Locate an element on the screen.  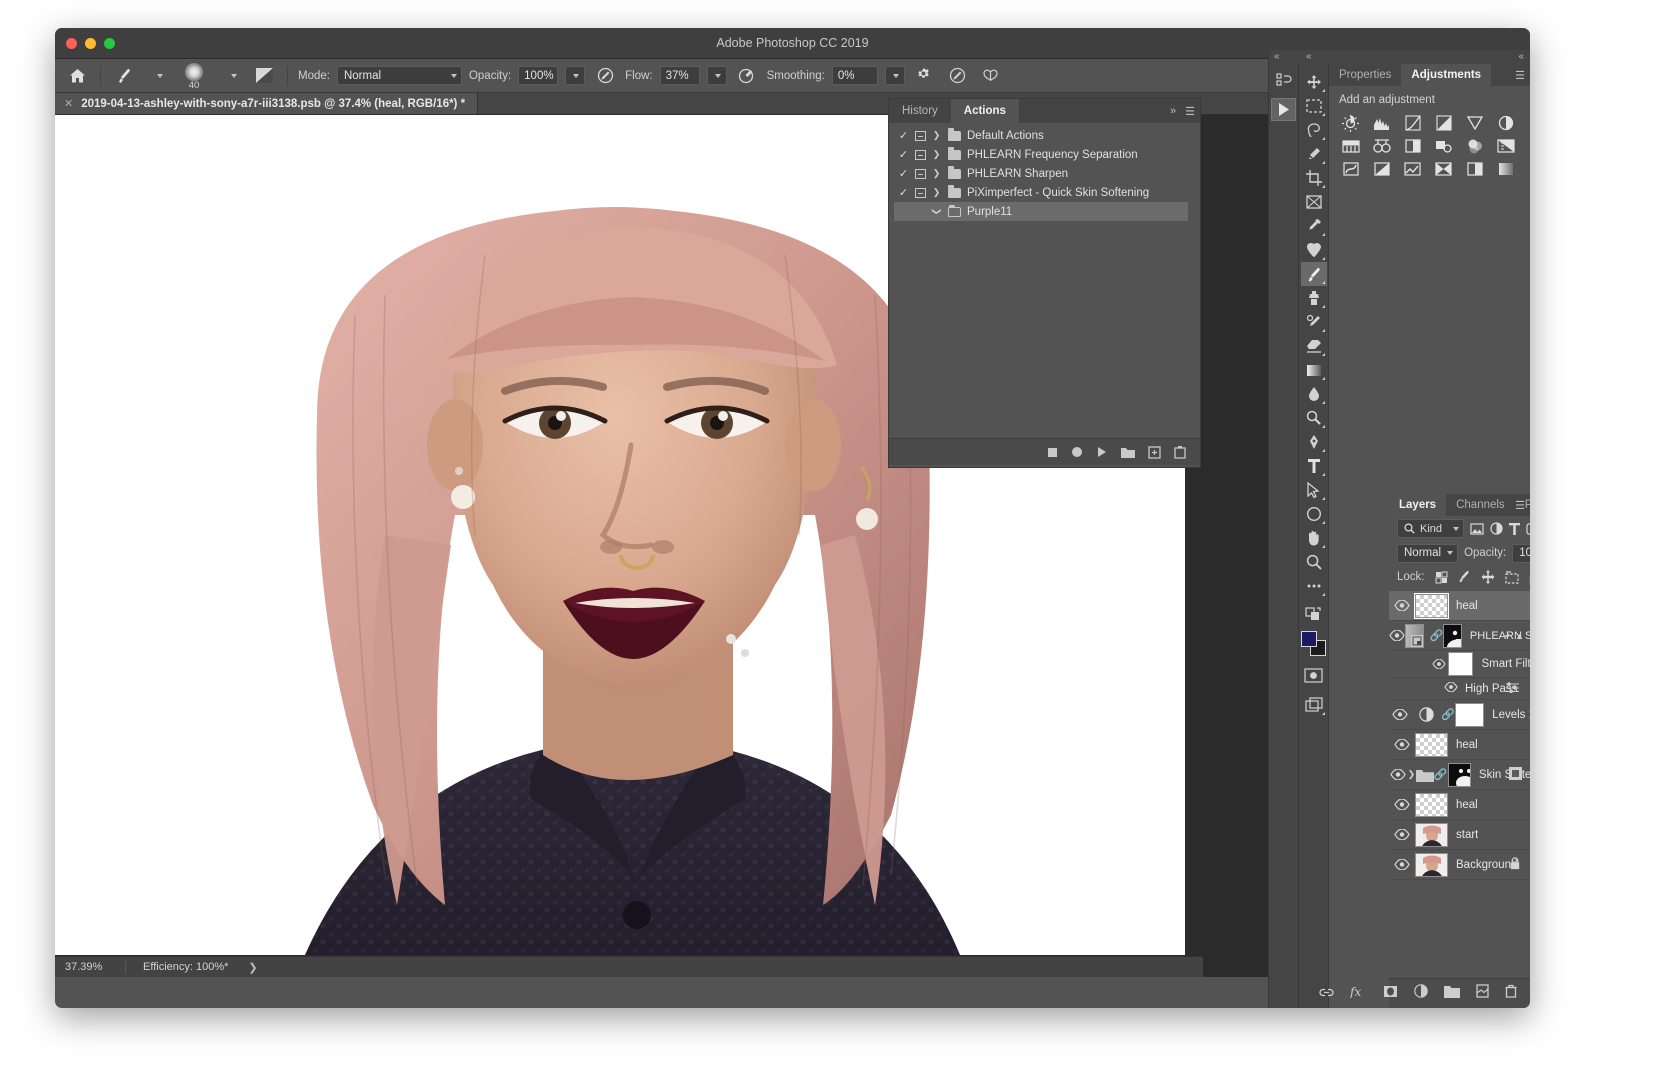
lasso-tool is located at coordinates (1314, 130).